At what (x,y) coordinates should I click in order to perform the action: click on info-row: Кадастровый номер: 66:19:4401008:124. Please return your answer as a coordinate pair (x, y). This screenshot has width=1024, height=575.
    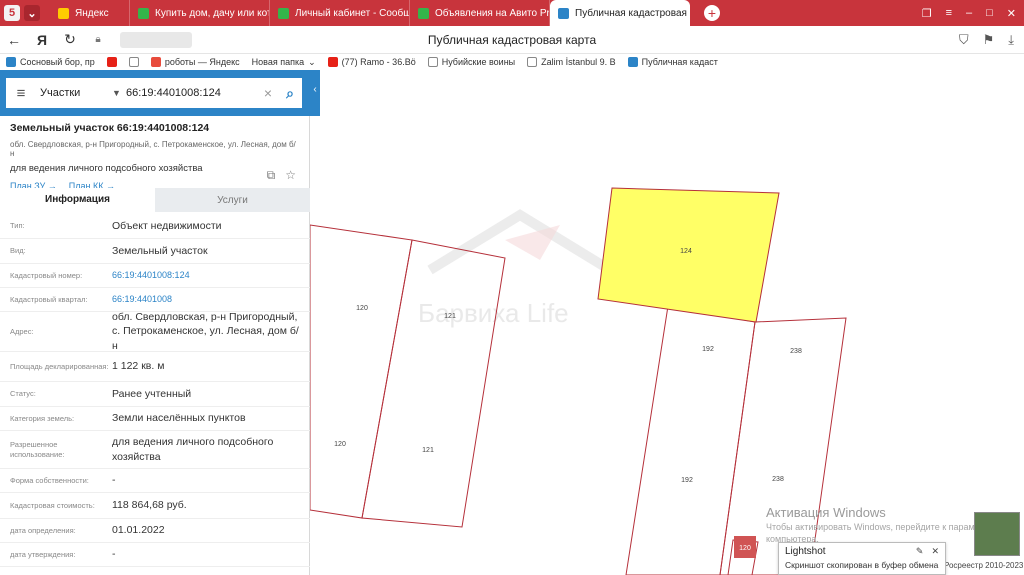
    Looking at the image, I should click on (155, 276).